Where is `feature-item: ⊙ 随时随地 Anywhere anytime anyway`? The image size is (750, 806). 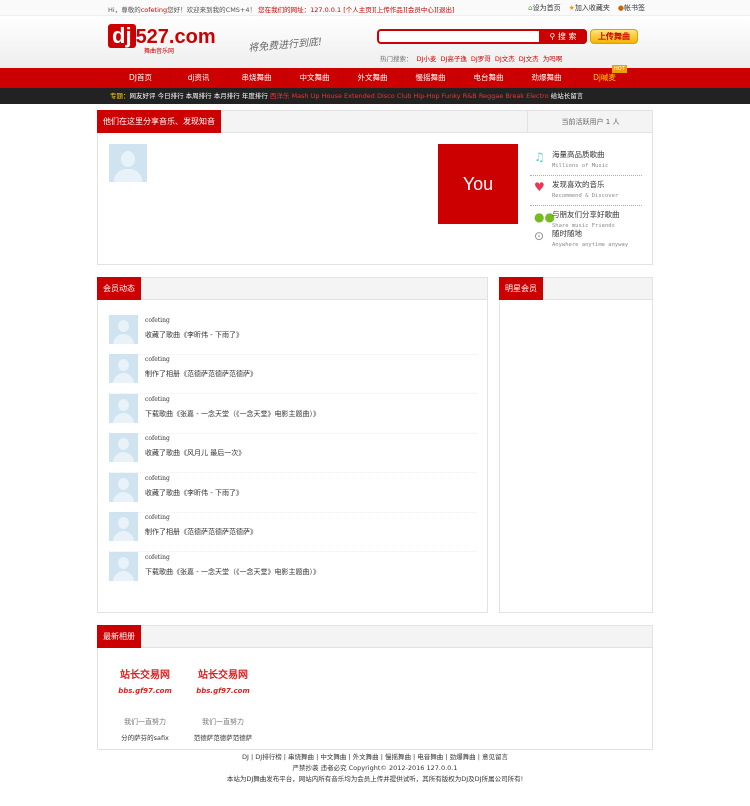 feature-item: ⊙ 随时随地 Anywhere anytime anyway is located at coordinates (586, 240).